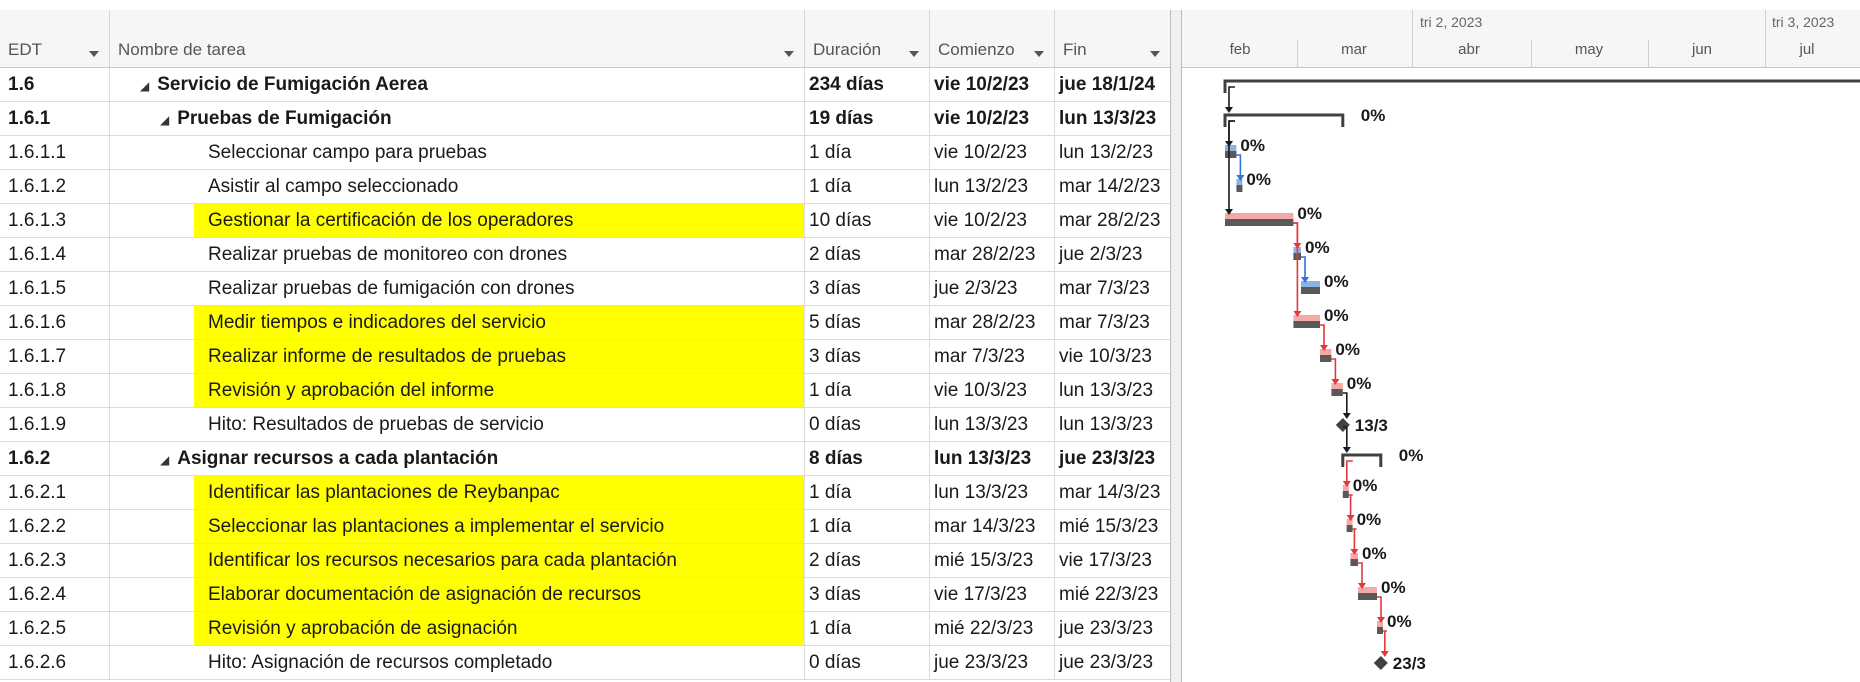 This screenshot has width=1860, height=682. I want to click on task-edt-cell: 1.6.1.6, so click(55, 322).